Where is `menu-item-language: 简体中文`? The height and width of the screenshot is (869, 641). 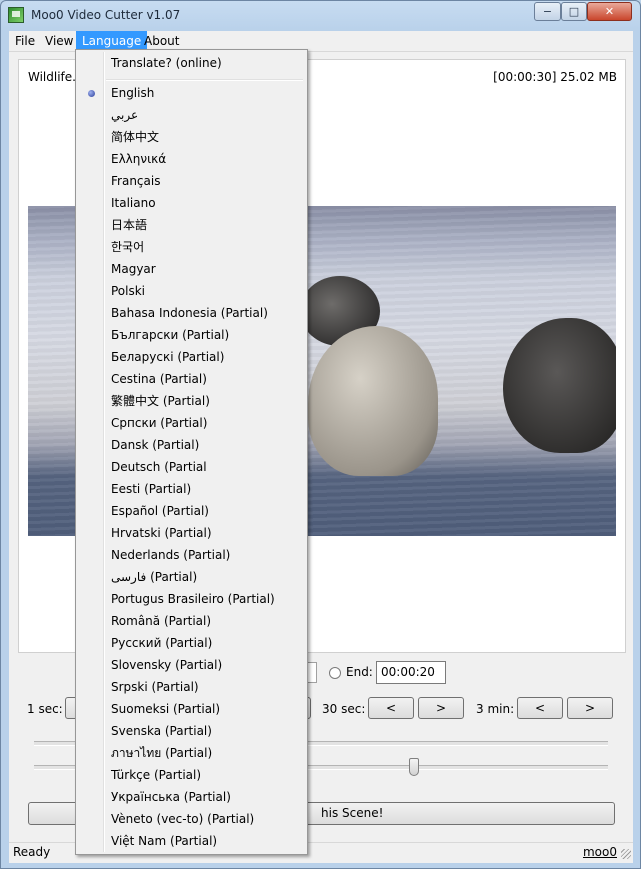
menu-item-language: 简体中文 is located at coordinates (191, 137).